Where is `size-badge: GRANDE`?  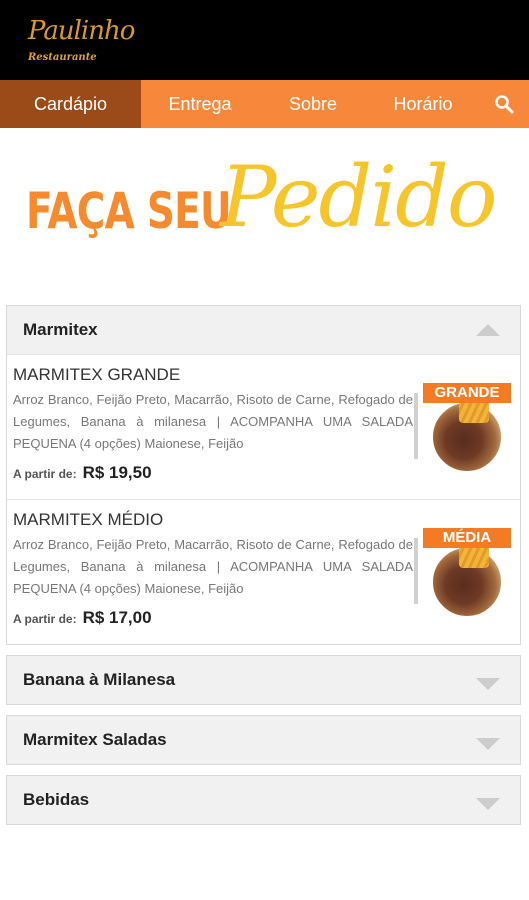 size-badge: GRANDE is located at coordinates (467, 393).